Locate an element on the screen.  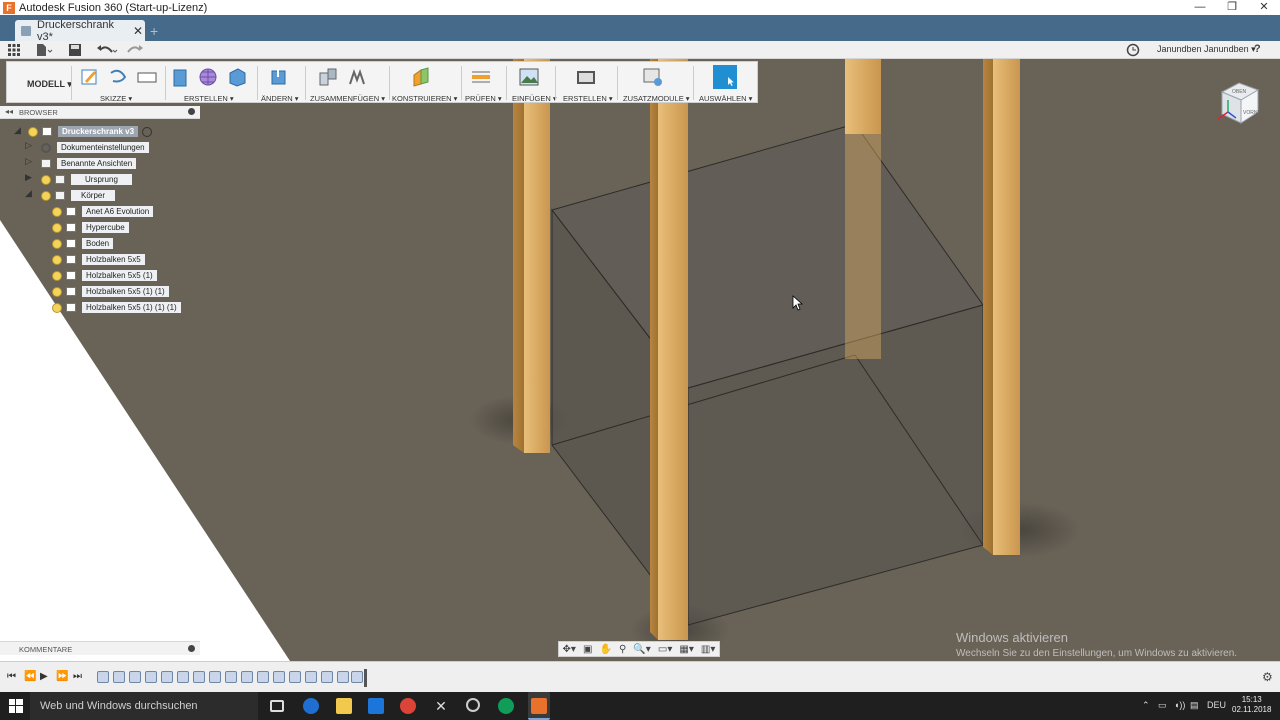
maximize-button: ❐ is located at coordinates (1232, 7).